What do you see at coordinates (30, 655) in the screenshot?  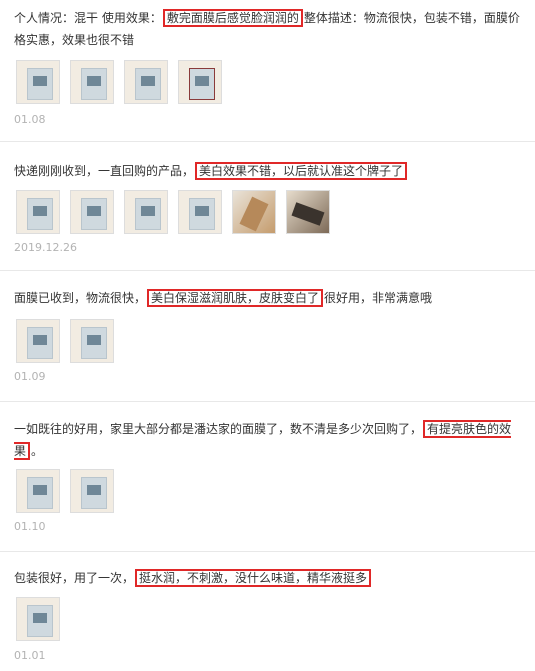 I see `review-date: 01.01` at bounding box center [30, 655].